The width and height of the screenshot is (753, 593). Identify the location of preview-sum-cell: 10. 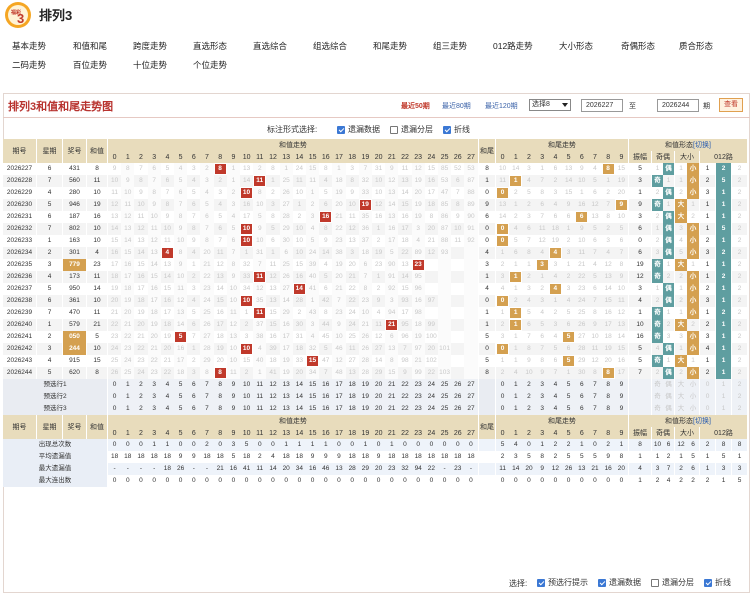
(247, 409).